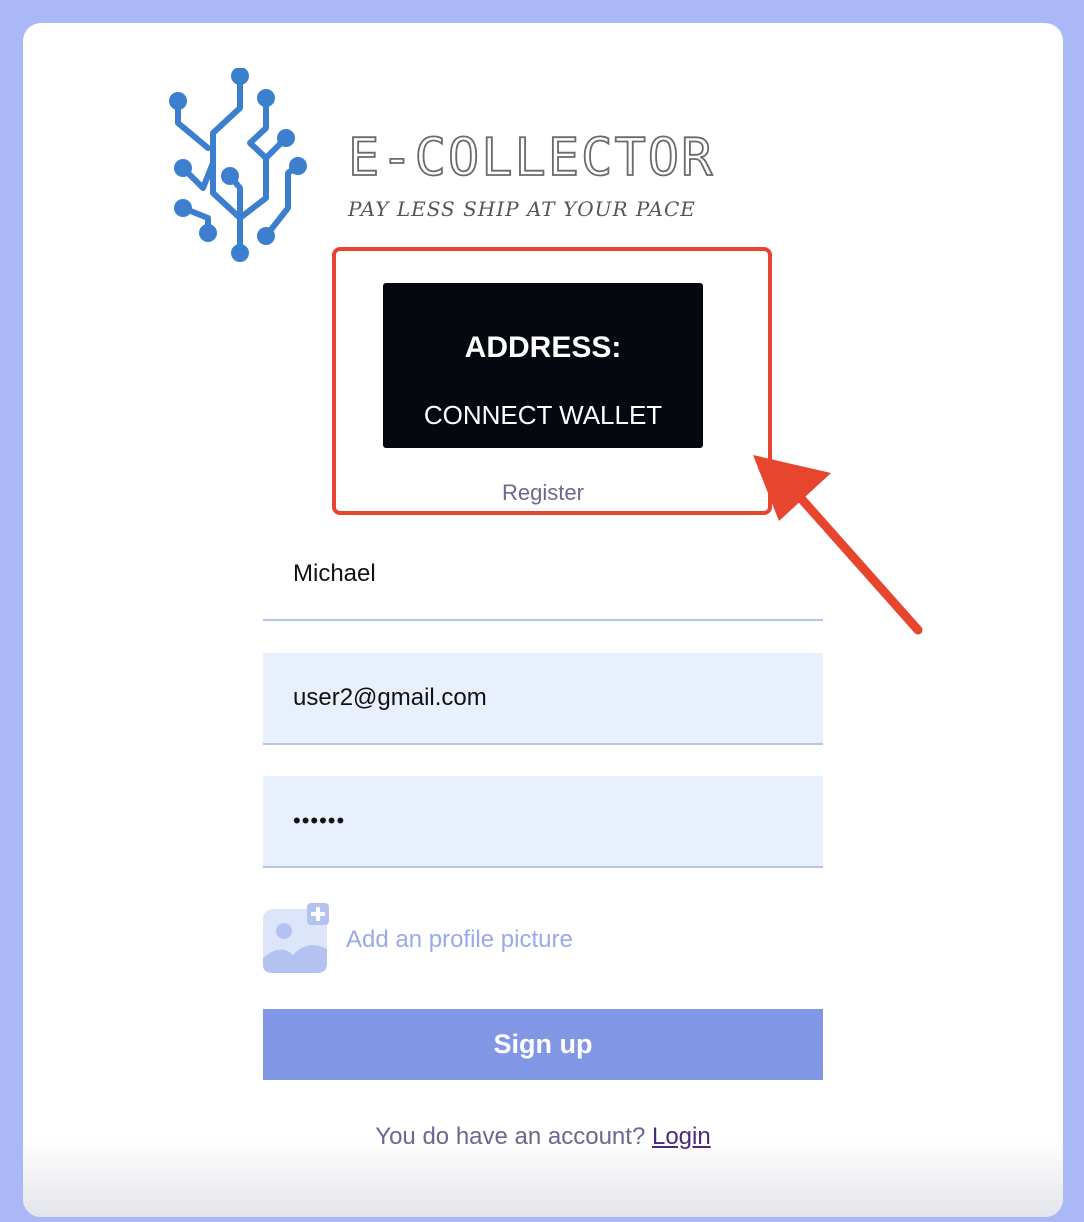  What do you see at coordinates (238, 165) in the screenshot?
I see `circuit-tree-logo` at bounding box center [238, 165].